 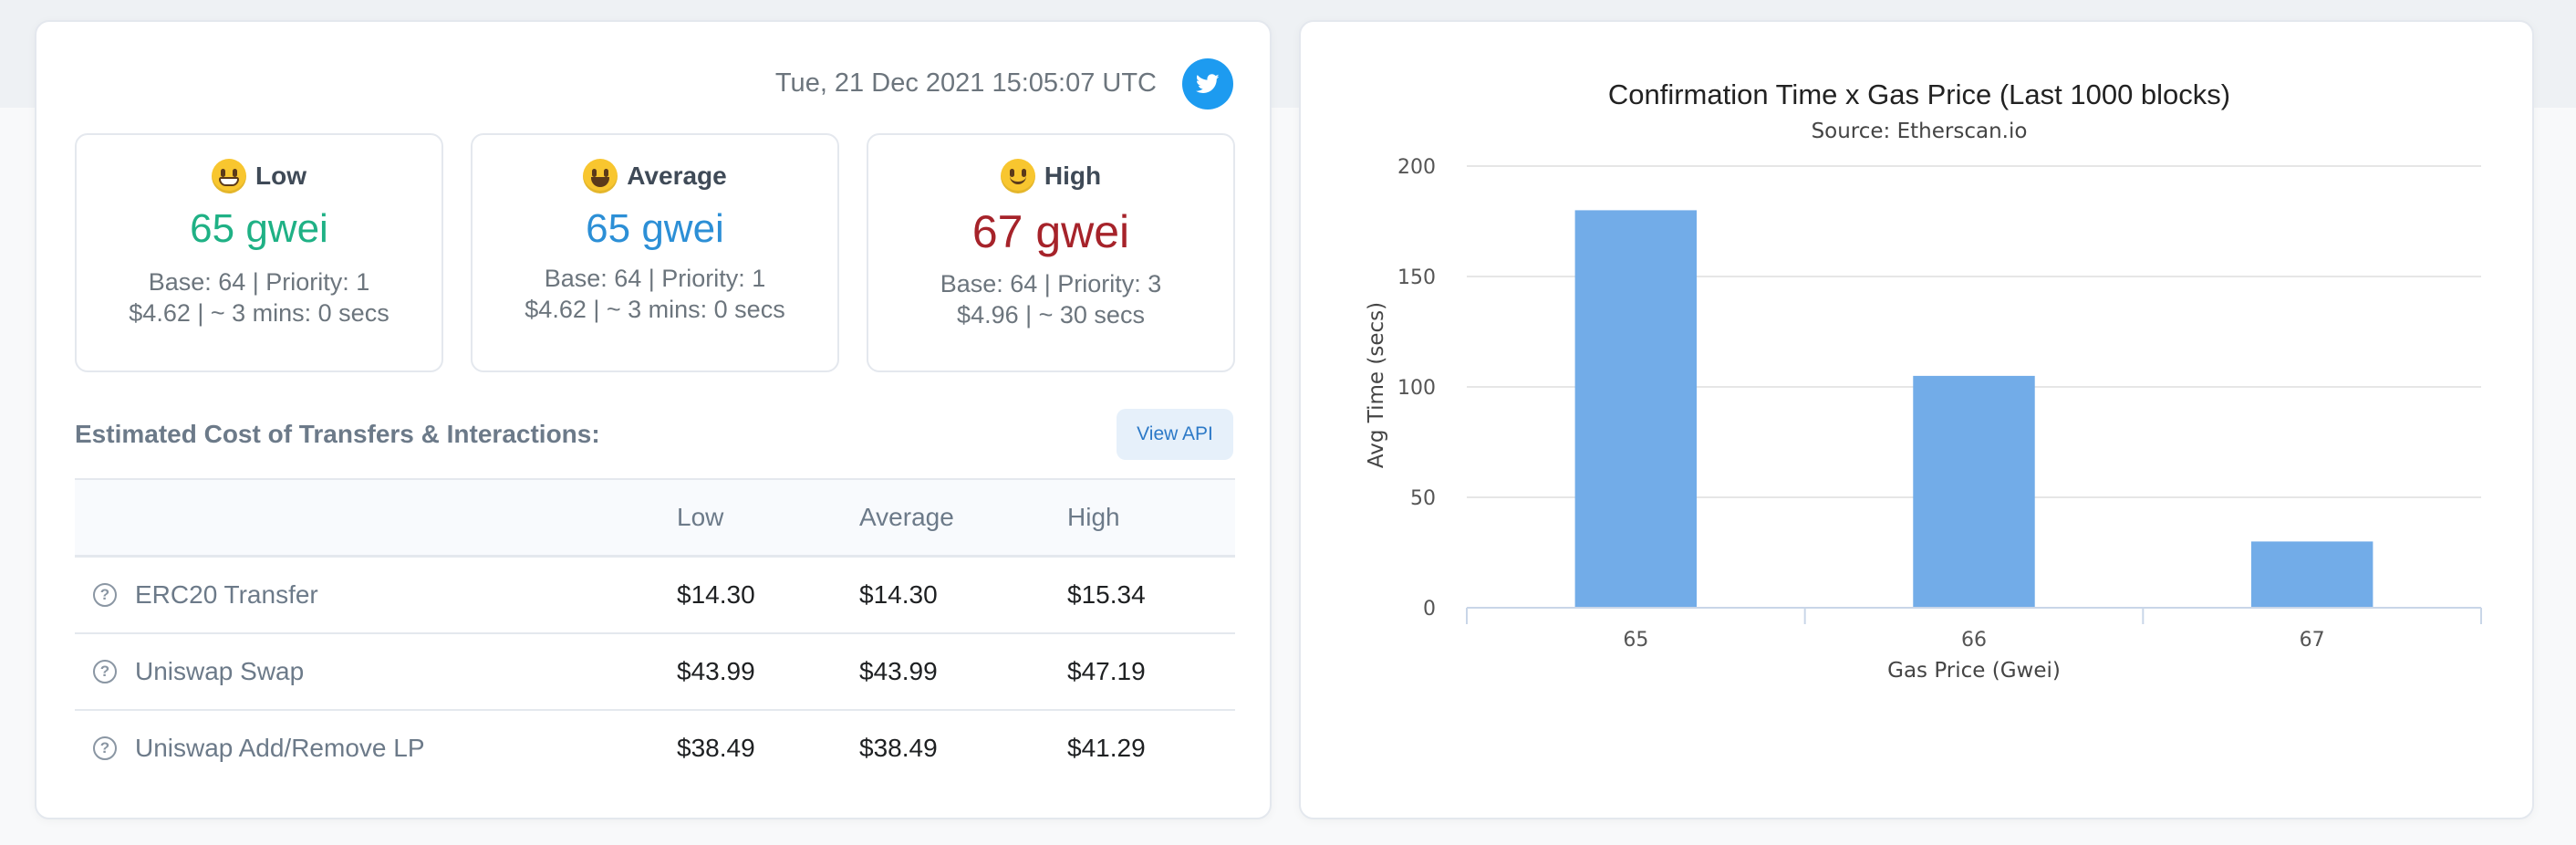 What do you see at coordinates (1051, 283) in the screenshot?
I see `gas-tier-base-priority: Base: 64 | Priority: 3` at bounding box center [1051, 283].